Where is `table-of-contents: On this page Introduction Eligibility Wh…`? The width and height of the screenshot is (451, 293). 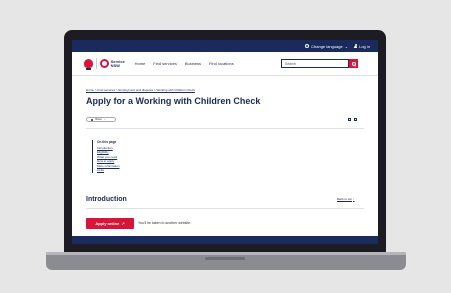 table-of-contents: On this page Introduction Eligibility Wh… is located at coordinates (106, 156).